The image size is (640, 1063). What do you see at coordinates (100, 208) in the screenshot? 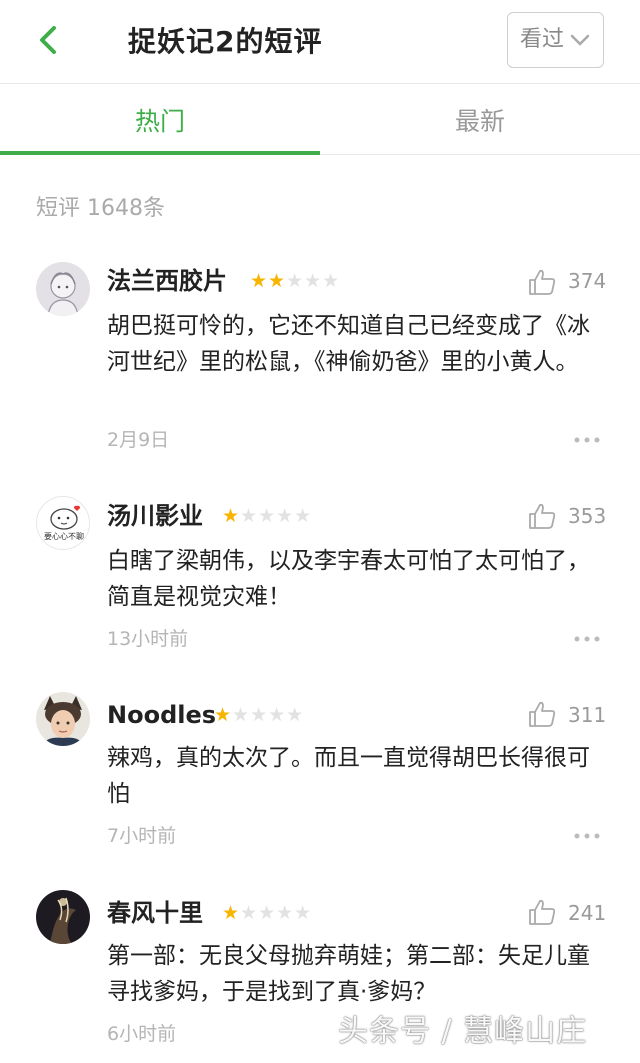
I see `review-count: 短评 1648条` at bounding box center [100, 208].